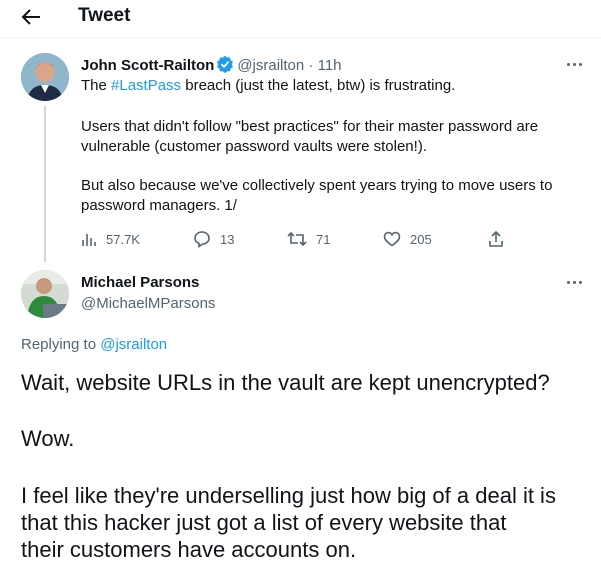 The height and width of the screenshot is (572, 601). I want to click on reply-author-handle: @MichaelMParsons, so click(148, 303).